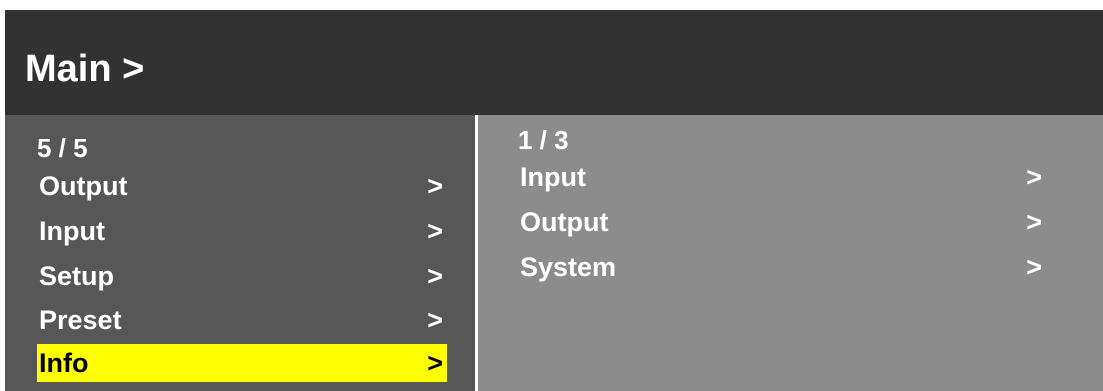 The height and width of the screenshot is (391, 1103). Describe the element at coordinates (83, 186) in the screenshot. I see `menu-item-label: Output` at that location.